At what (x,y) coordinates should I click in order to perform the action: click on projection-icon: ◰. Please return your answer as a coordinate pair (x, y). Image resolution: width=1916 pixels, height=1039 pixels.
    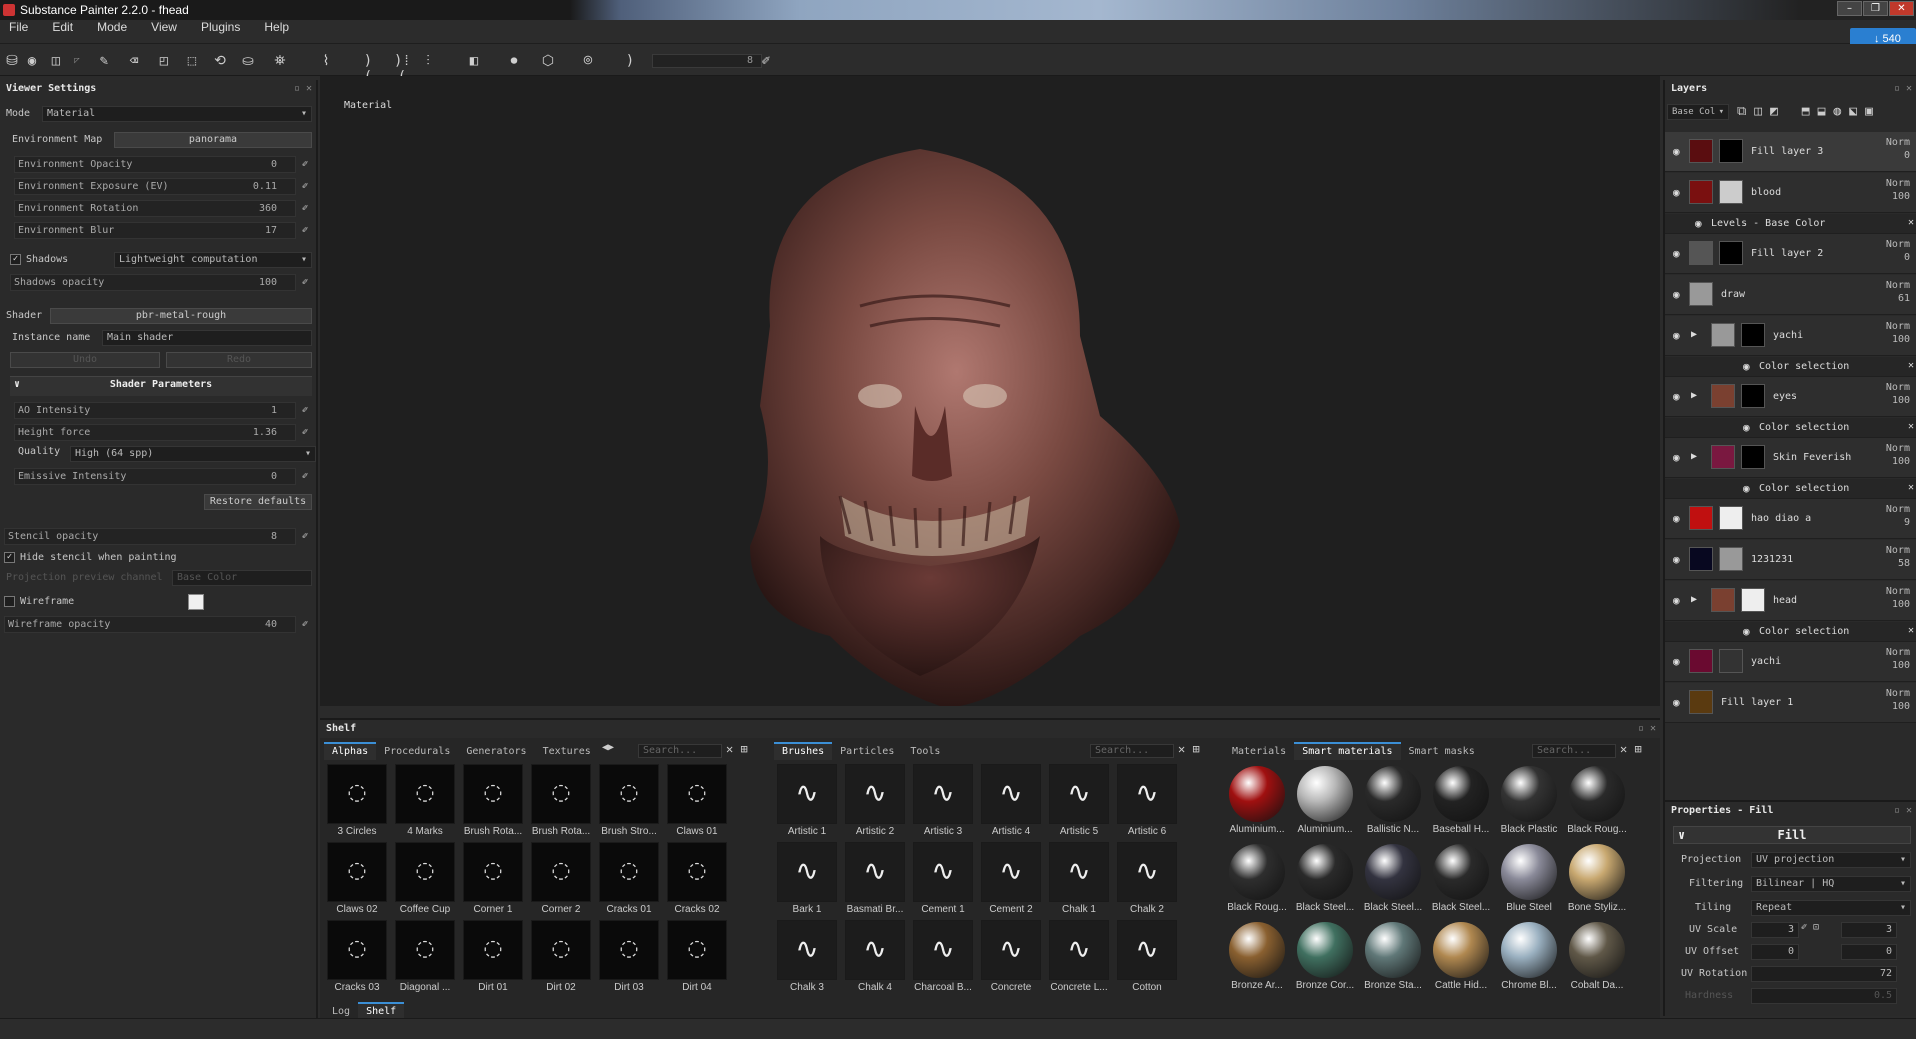
    Looking at the image, I should click on (164, 61).